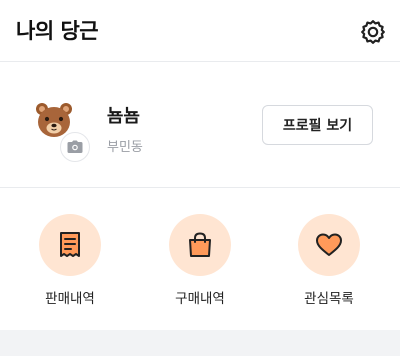 The width and height of the screenshot is (400, 356). I want to click on menu-item-purchase-history: 구매내역, so click(200, 264).